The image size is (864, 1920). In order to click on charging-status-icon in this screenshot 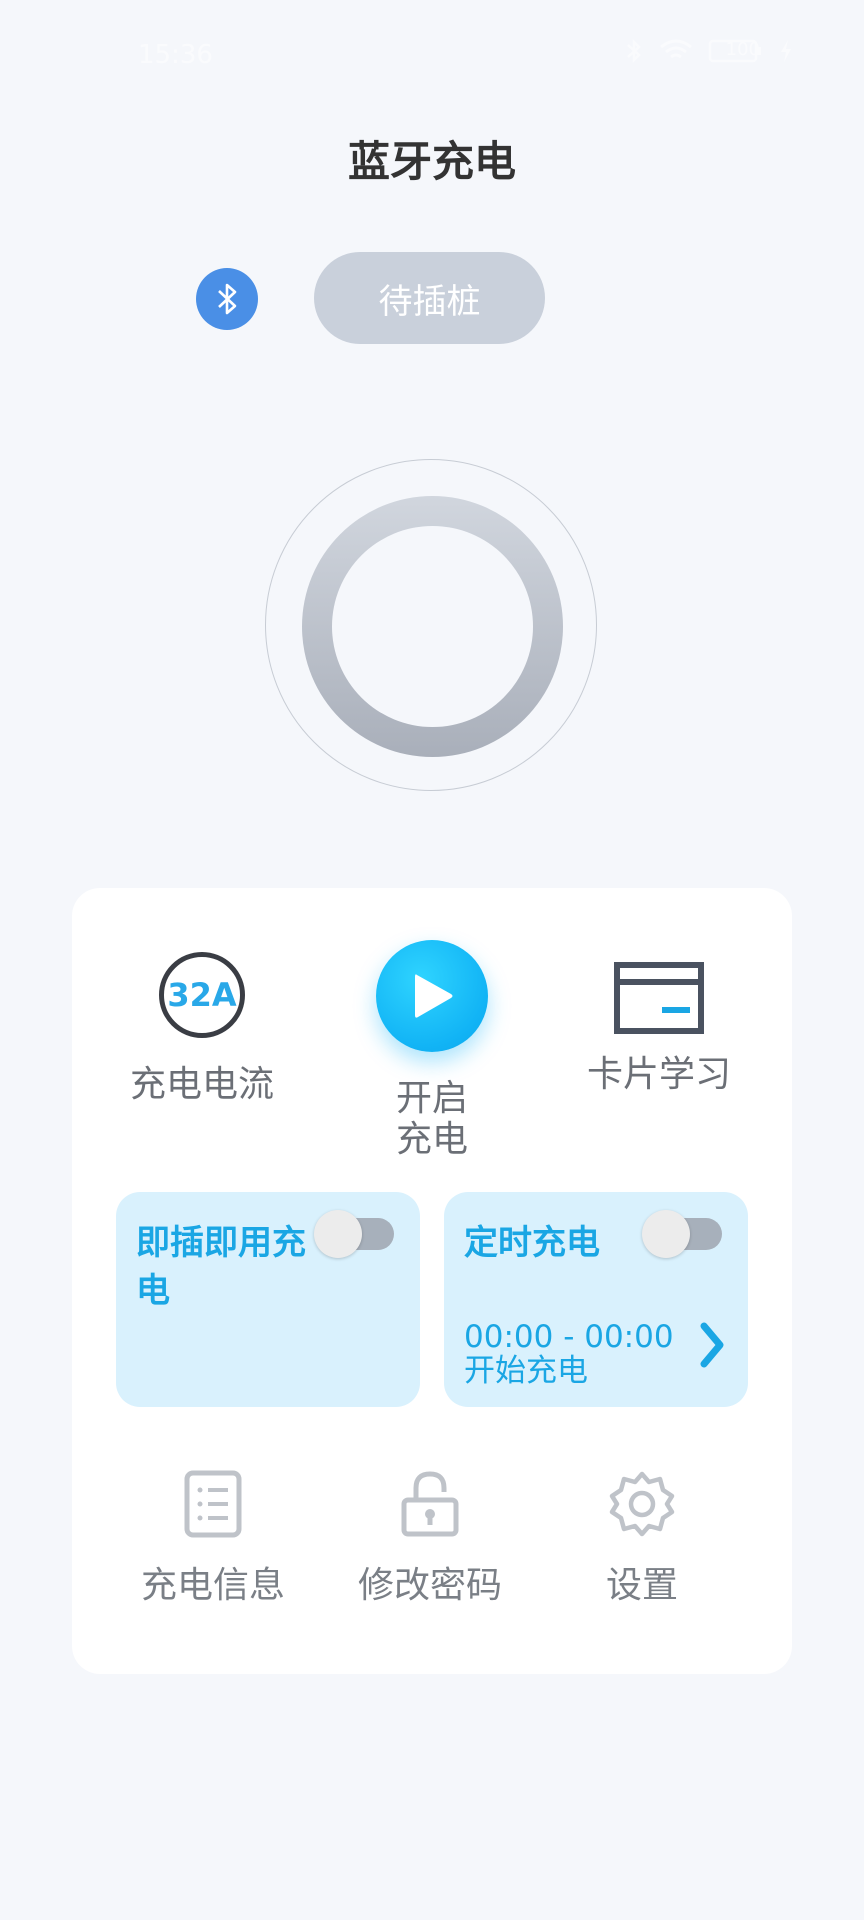, I will do `click(786, 51)`.